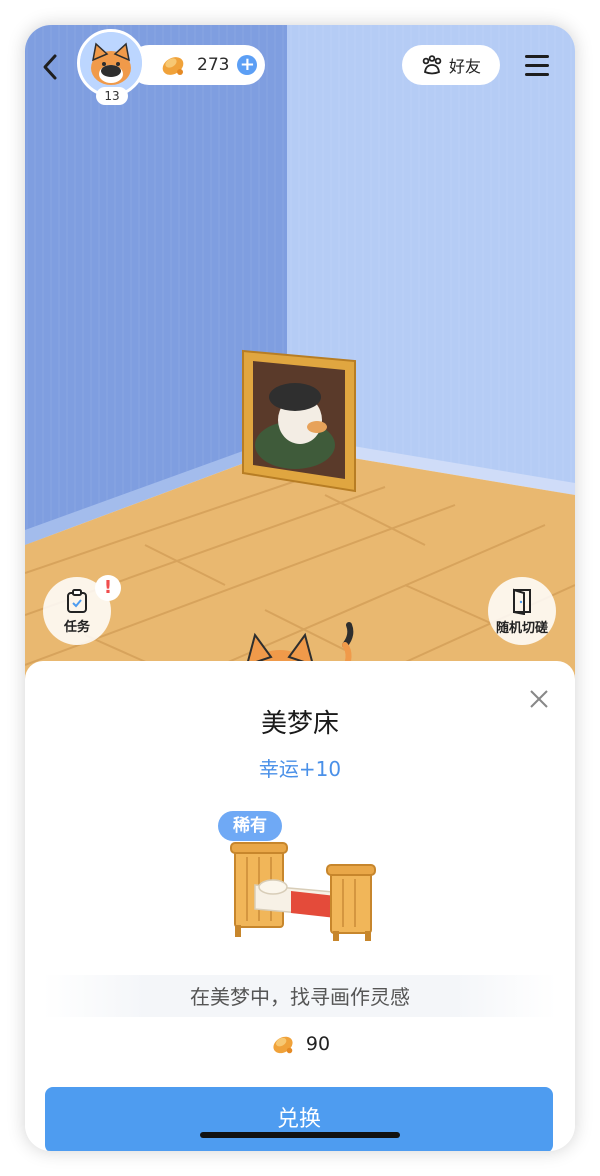 The height and width of the screenshot is (1176, 600). Describe the element at coordinates (300, 769) in the screenshot. I see `item-effect: 幸运+10` at that location.